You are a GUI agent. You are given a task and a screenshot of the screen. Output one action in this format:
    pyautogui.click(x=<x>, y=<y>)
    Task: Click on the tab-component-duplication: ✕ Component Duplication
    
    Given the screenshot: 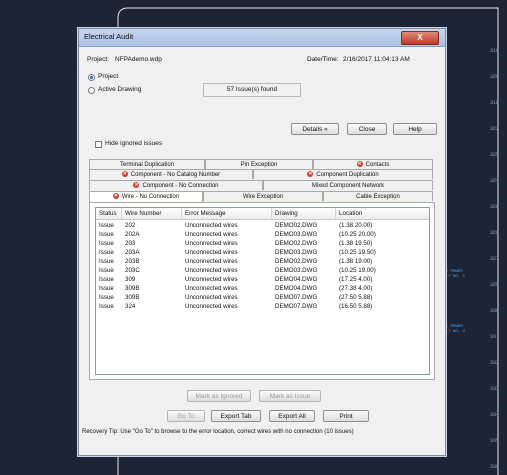 What is the action you would take?
    pyautogui.click(x=343, y=174)
    